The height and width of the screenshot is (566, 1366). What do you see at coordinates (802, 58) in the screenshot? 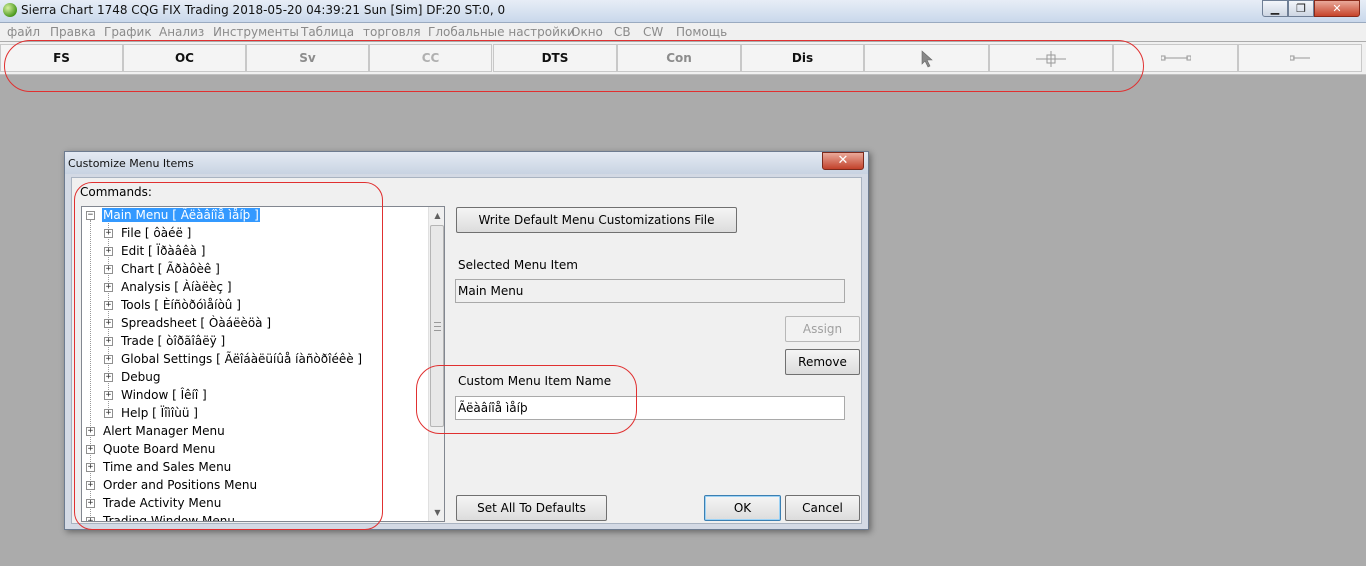
I see `toolbar-button-dis: Dis` at bounding box center [802, 58].